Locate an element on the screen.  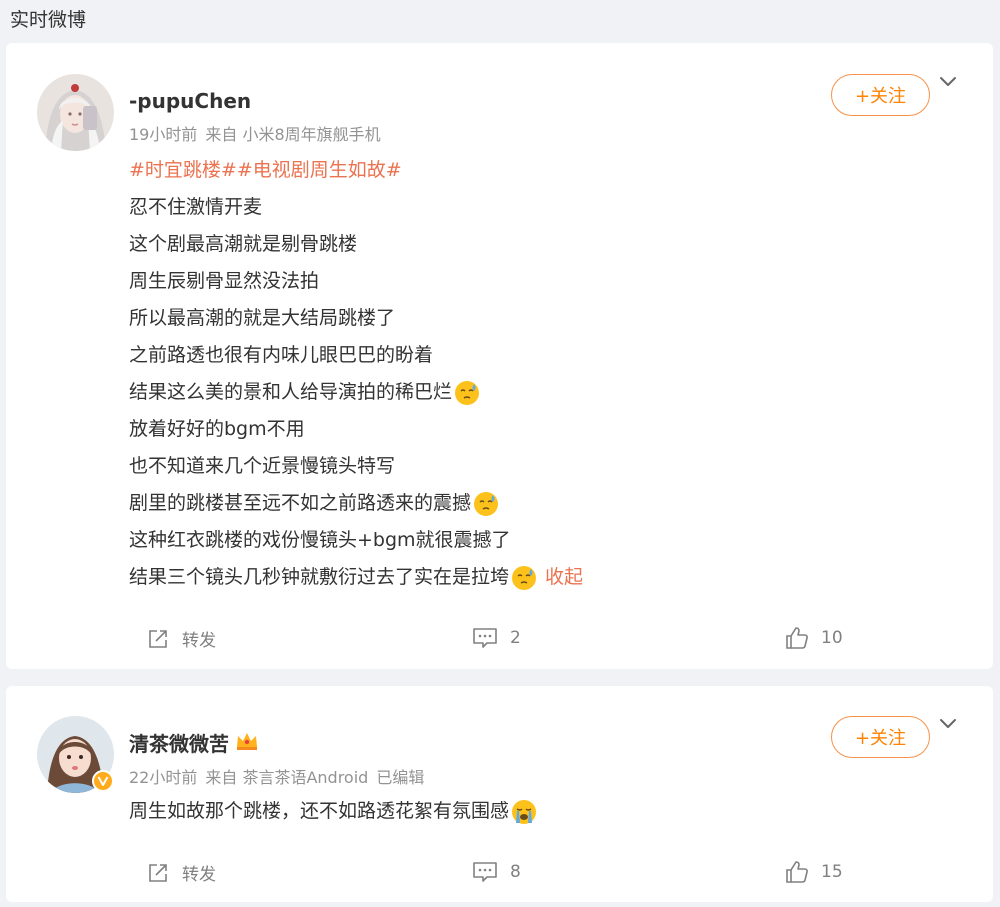
post-line: 周生如故那个跳楼，还不如路透花絮有氛围感 is located at coordinates (319, 811).